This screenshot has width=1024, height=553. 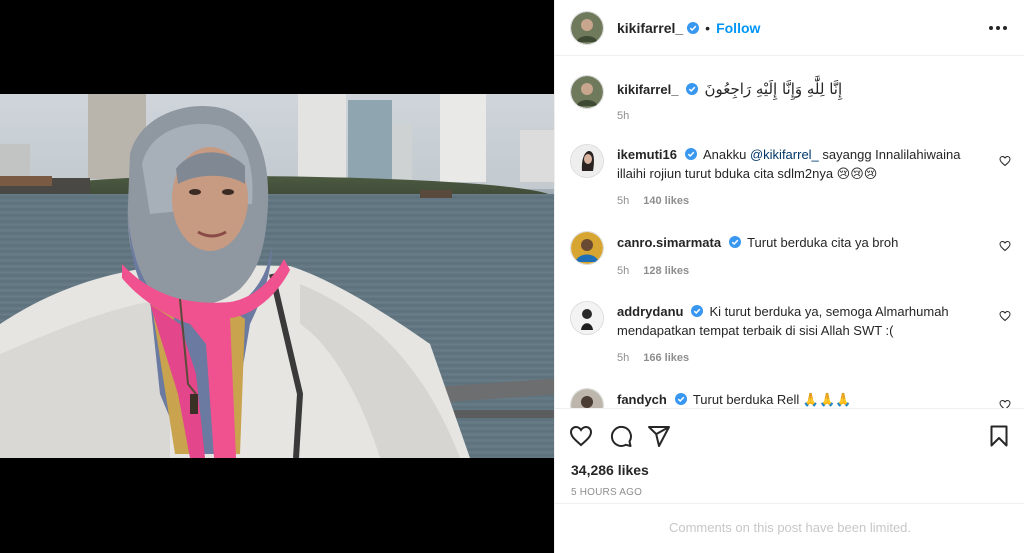 What do you see at coordinates (823, 242) in the screenshot?
I see `comment-text: Turut berduka cita ya broh` at bounding box center [823, 242].